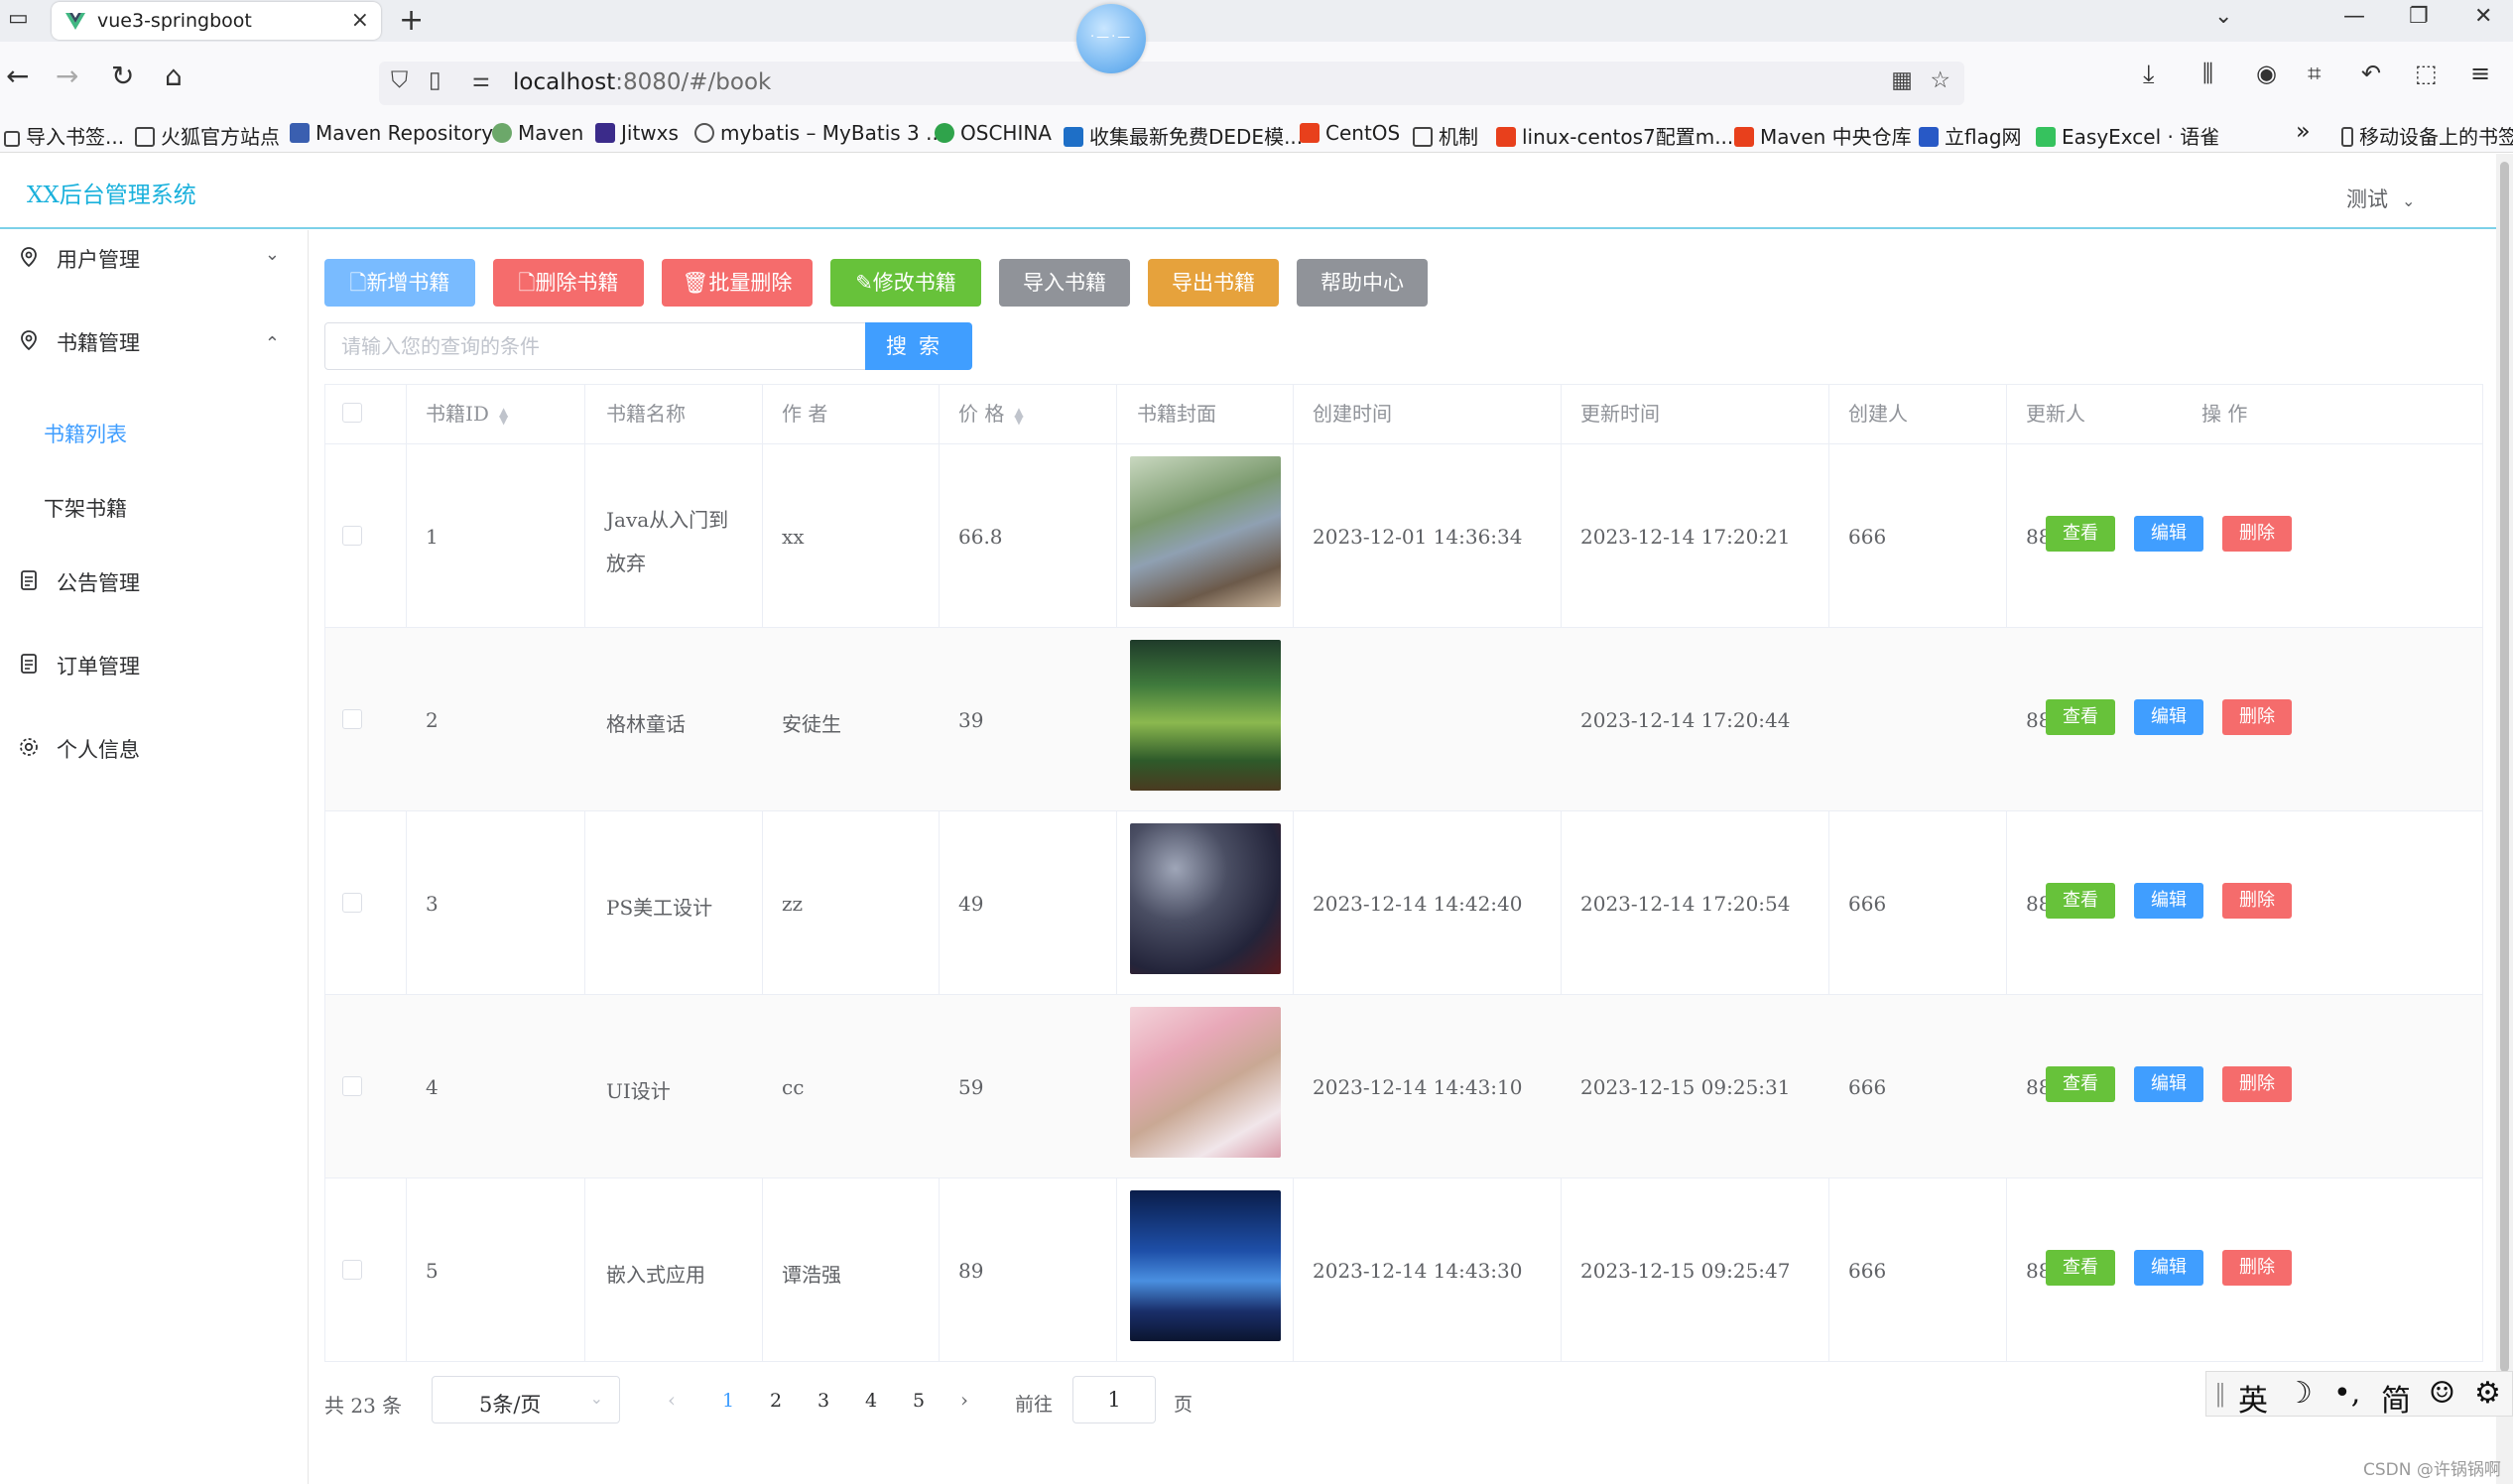 This screenshot has width=2513, height=1484. What do you see at coordinates (352, 413) in the screenshot?
I see `select-all-checkbox` at bounding box center [352, 413].